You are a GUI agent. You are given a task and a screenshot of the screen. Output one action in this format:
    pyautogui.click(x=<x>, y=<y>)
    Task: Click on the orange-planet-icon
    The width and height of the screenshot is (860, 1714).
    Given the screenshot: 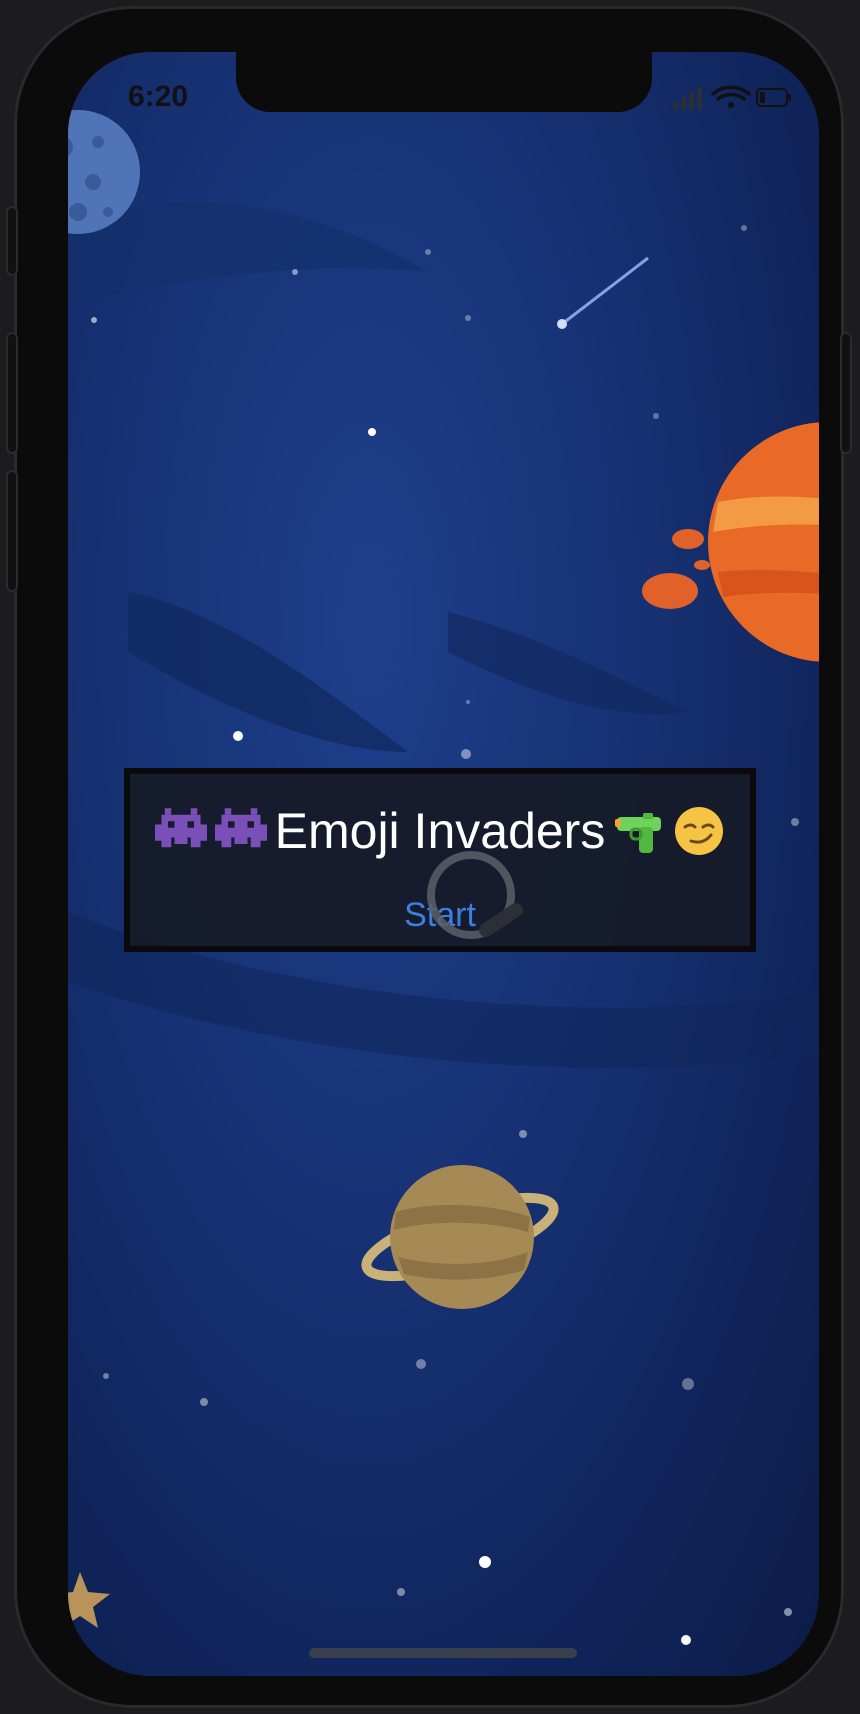 What is the action you would take?
    pyautogui.click(x=730, y=542)
    